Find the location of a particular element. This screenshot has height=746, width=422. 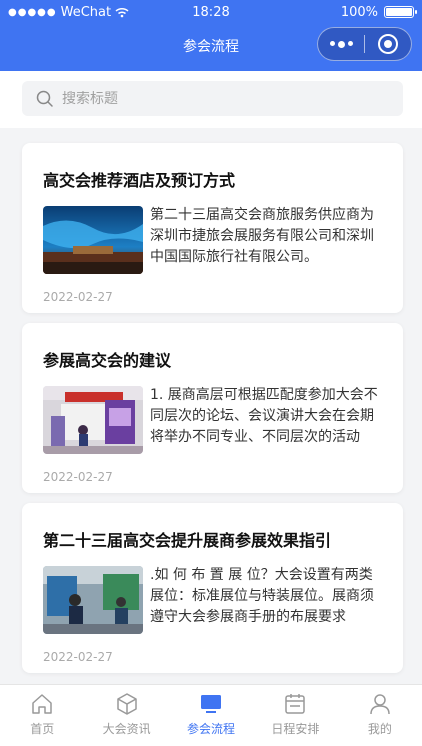

tab-label: 首页 is located at coordinates (42, 729).